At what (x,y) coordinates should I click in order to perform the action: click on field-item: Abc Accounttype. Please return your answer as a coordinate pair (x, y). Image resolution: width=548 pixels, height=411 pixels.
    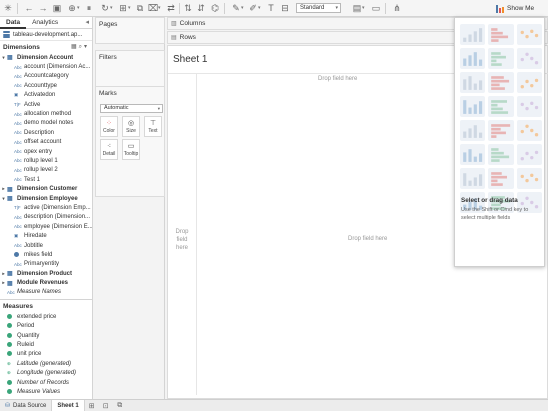
    Looking at the image, I should click on (46, 85).